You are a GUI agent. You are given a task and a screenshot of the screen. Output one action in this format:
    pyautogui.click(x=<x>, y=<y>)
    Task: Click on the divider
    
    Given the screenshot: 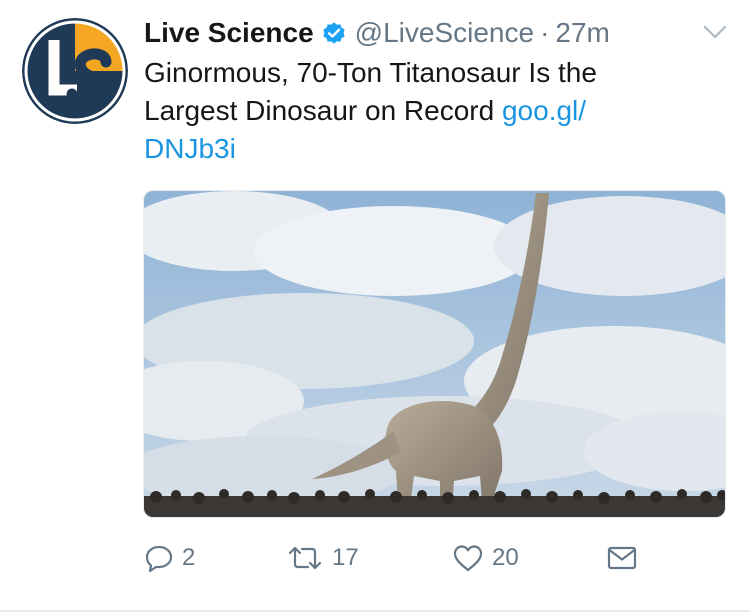 What is the action you would take?
    pyautogui.click(x=375, y=611)
    